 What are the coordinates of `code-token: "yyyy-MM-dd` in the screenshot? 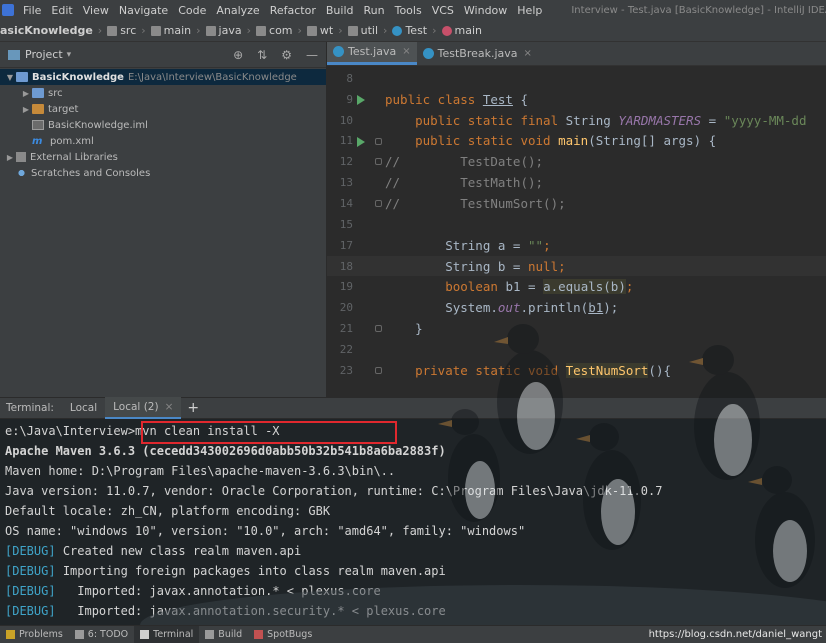 It's located at (765, 120).